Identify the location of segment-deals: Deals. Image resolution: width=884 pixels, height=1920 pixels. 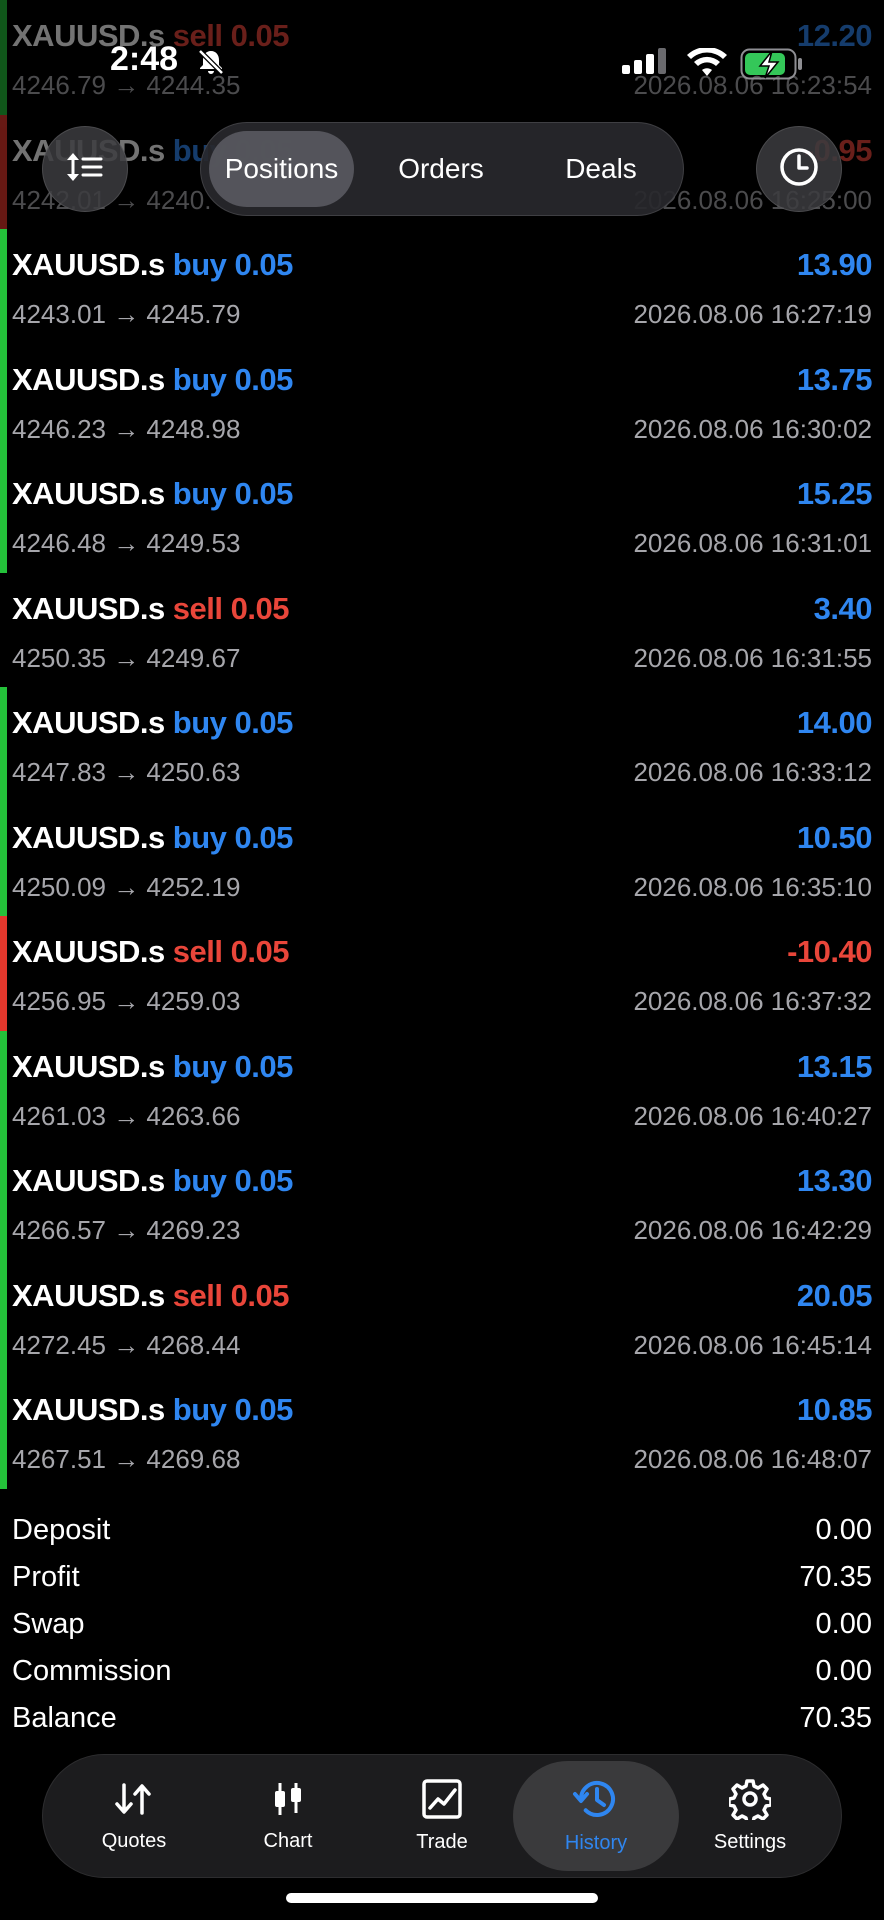
(601, 169).